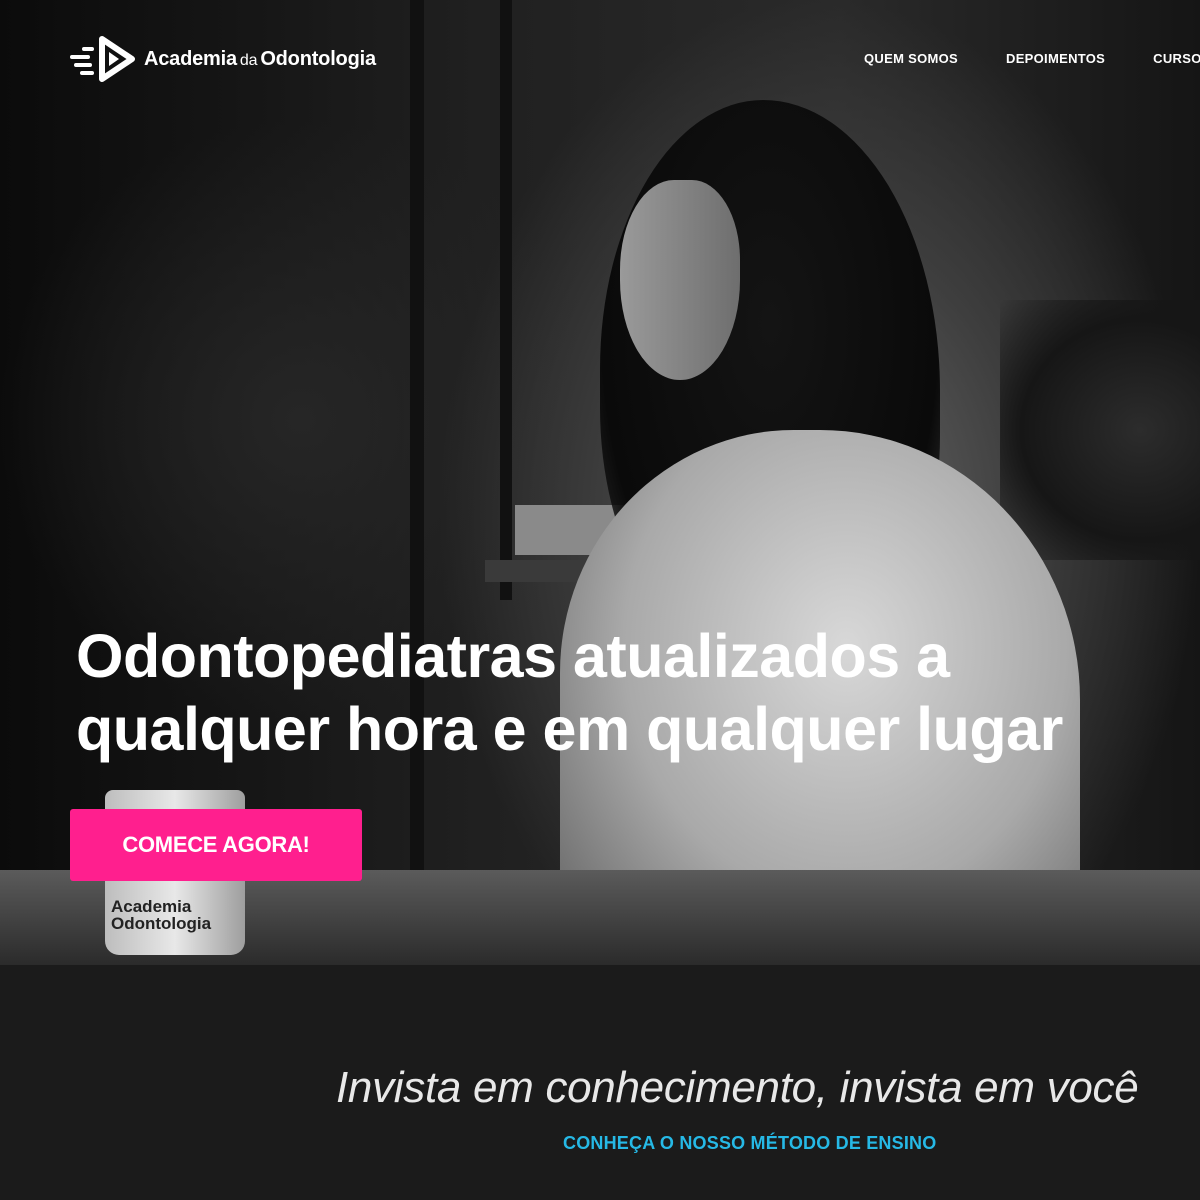  I want to click on hero-headline-line-1: Odontopediatras atualizados a, so click(513, 656).